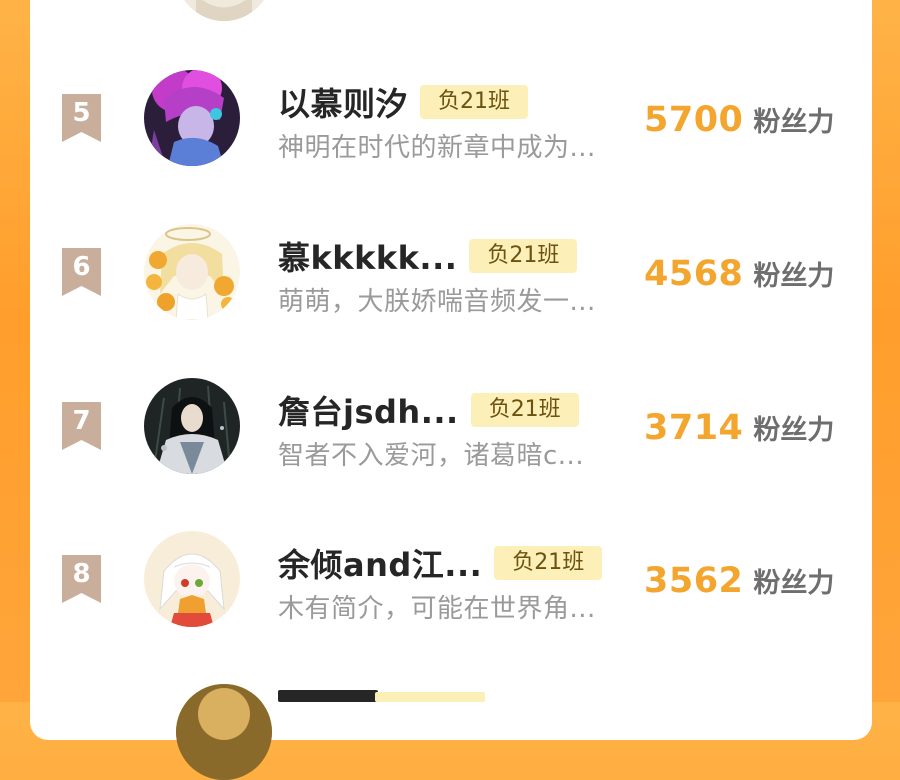 The height and width of the screenshot is (780, 900). What do you see at coordinates (81, 421) in the screenshot?
I see `rank-number: 7` at bounding box center [81, 421].